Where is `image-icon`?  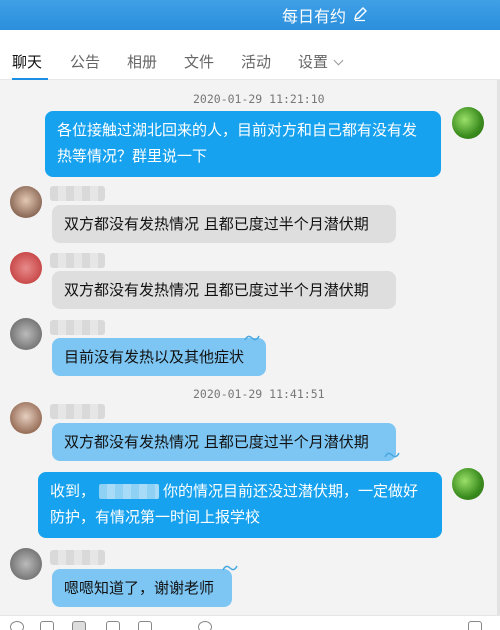 image-icon is located at coordinates (145, 625).